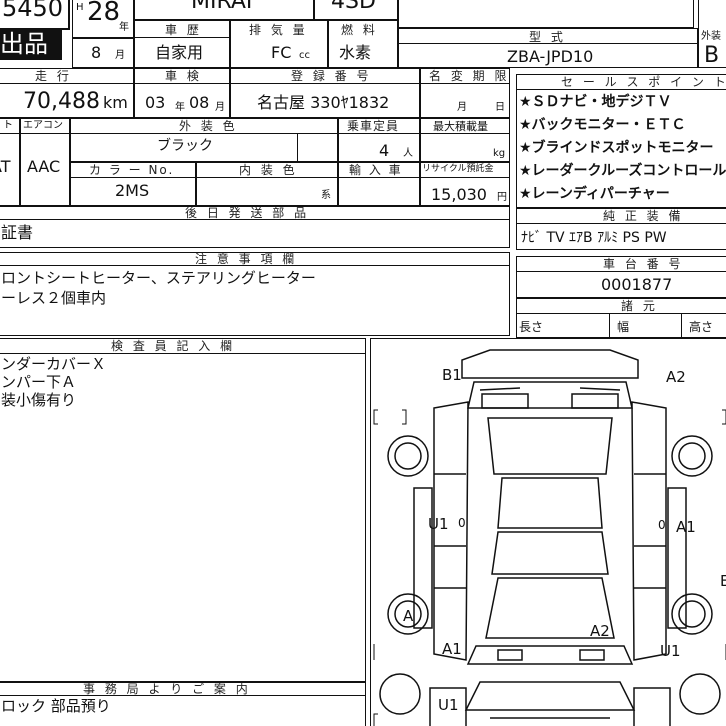  Describe the element at coordinates (33, 11) in the screenshot. I see `lot-number: 5450` at that location.